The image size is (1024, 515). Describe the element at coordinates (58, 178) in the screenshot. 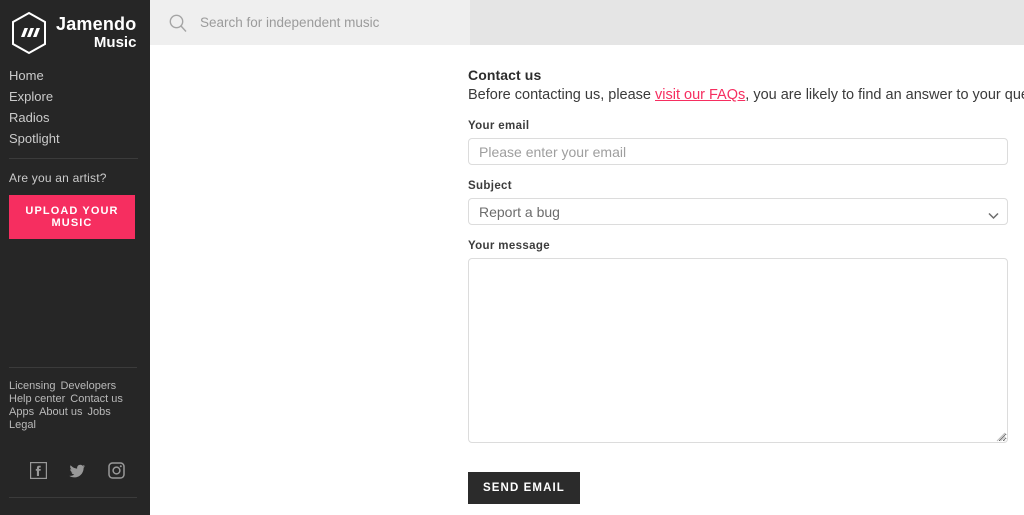

I see `artist-question: Are you an artist?` at that location.